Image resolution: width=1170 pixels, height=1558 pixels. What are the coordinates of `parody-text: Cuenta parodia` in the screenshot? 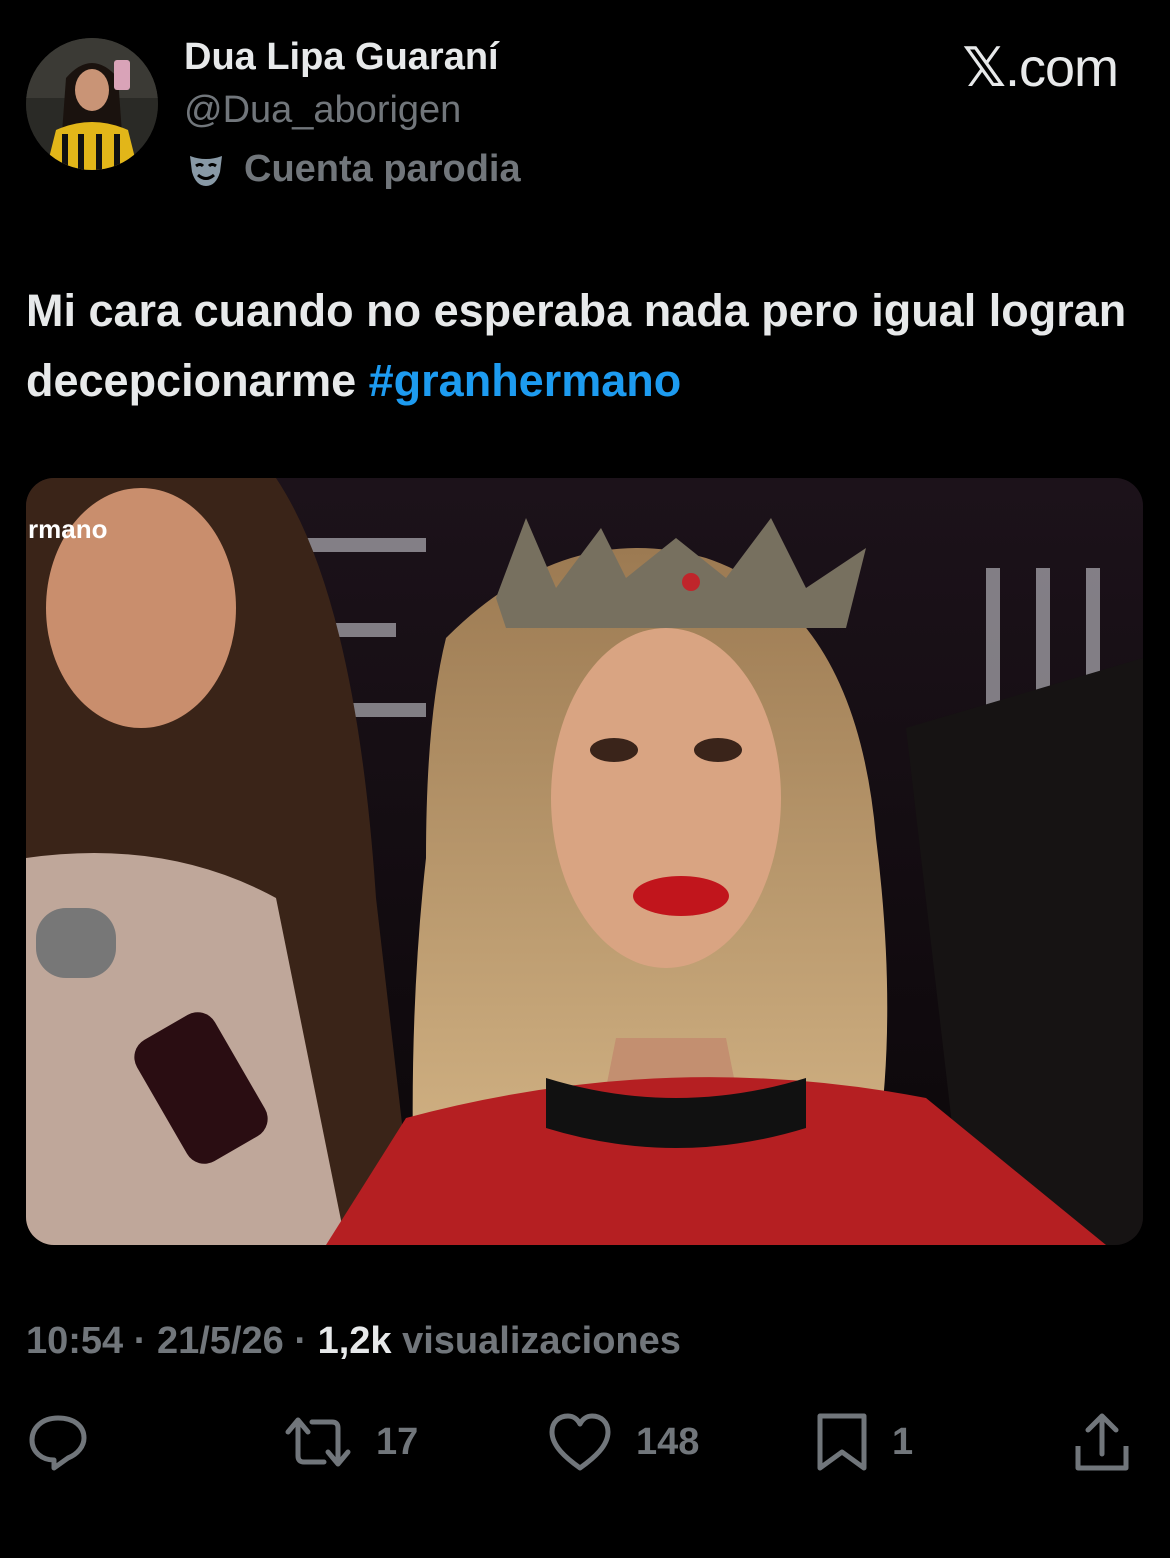 It's located at (382, 169).